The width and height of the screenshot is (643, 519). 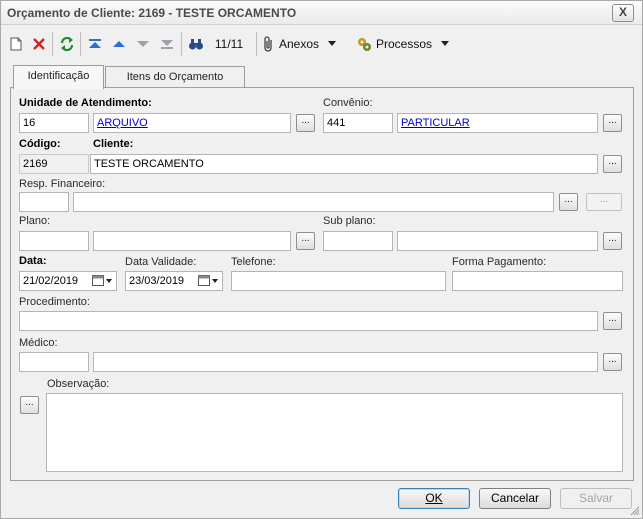 I want to click on save-button-label: Salvar, so click(x=595, y=498).